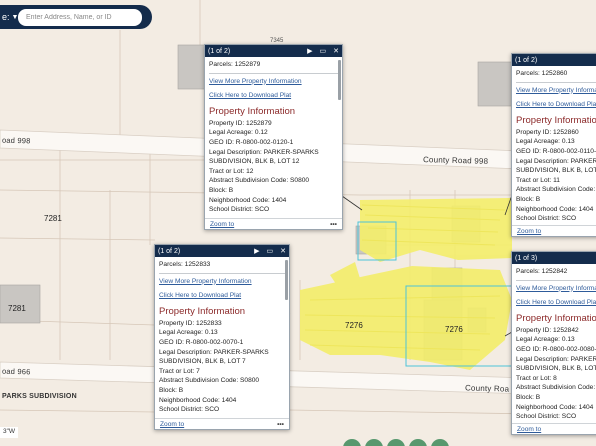 This screenshot has width=596, height=446. What do you see at coordinates (547, 330) in the screenshot?
I see `property-id: Property ID: 1252842` at bounding box center [547, 330].